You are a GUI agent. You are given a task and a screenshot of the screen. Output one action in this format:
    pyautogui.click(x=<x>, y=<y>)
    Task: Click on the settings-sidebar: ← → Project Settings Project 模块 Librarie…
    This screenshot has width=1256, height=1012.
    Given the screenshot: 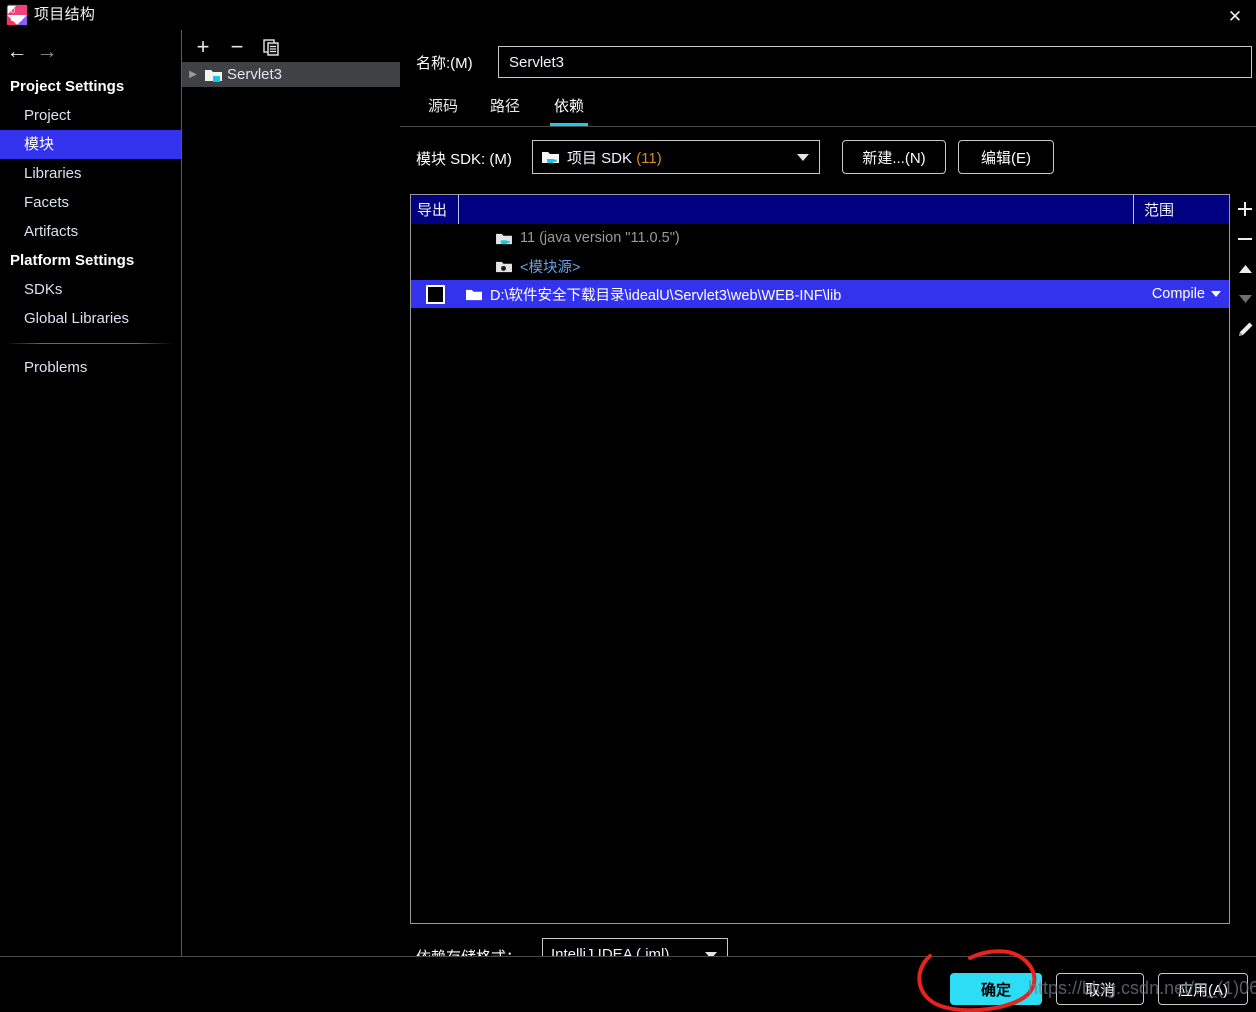 What is the action you would take?
    pyautogui.click(x=90, y=521)
    